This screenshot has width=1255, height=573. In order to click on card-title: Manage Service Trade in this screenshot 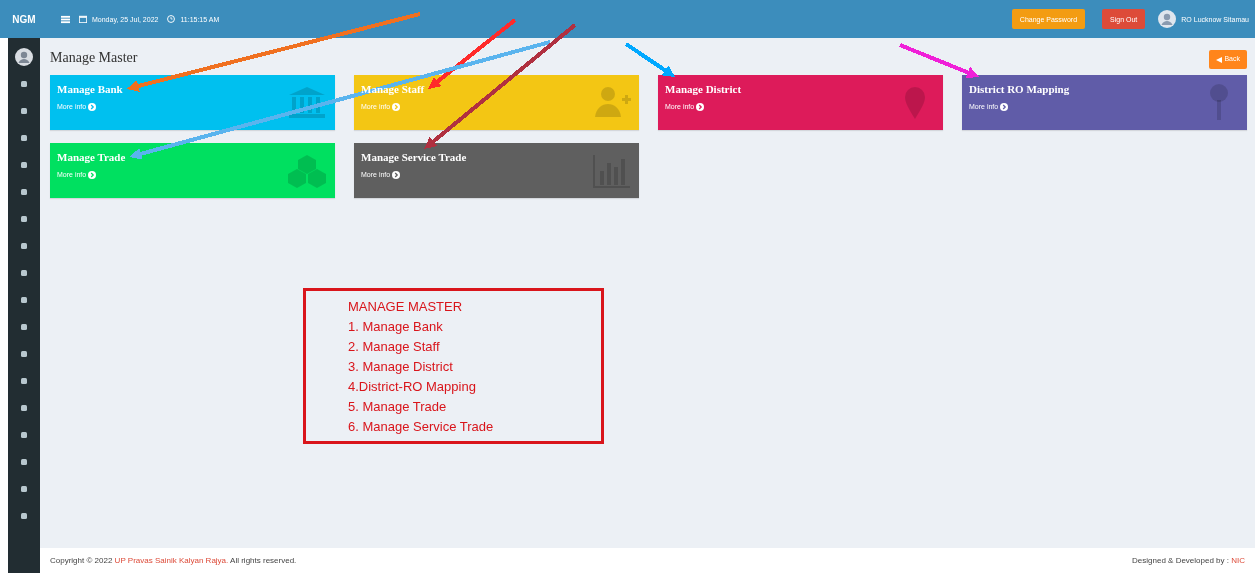, I will do `click(414, 157)`.